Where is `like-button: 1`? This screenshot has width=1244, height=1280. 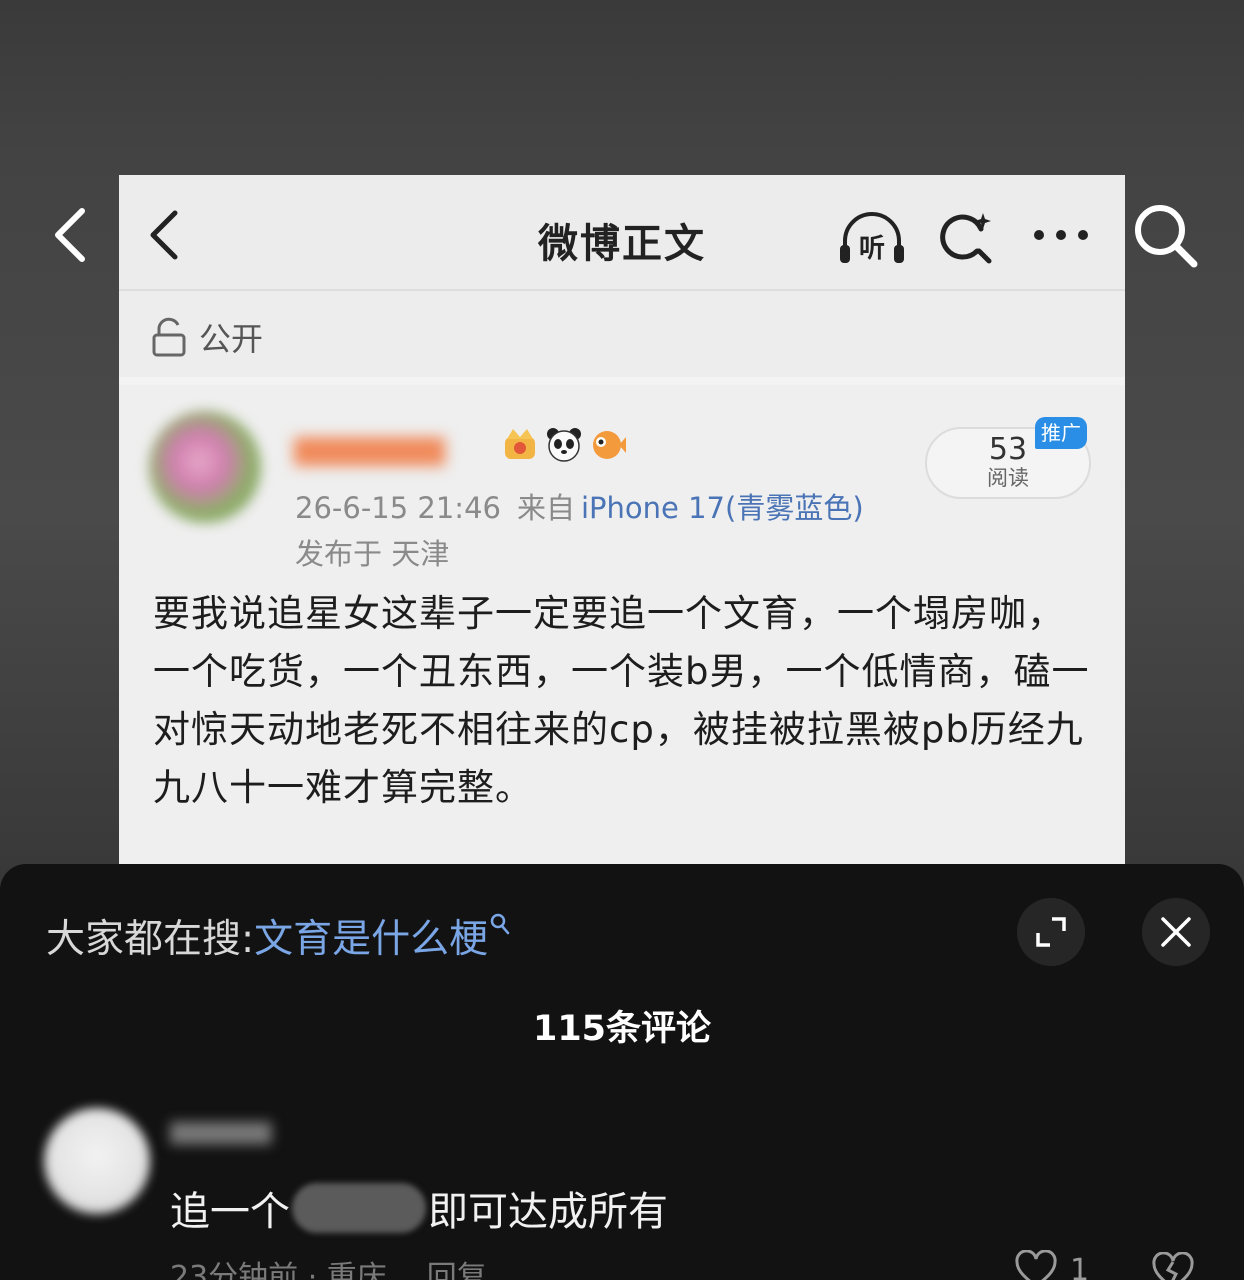 like-button: 1 is located at coordinates (1051, 1265).